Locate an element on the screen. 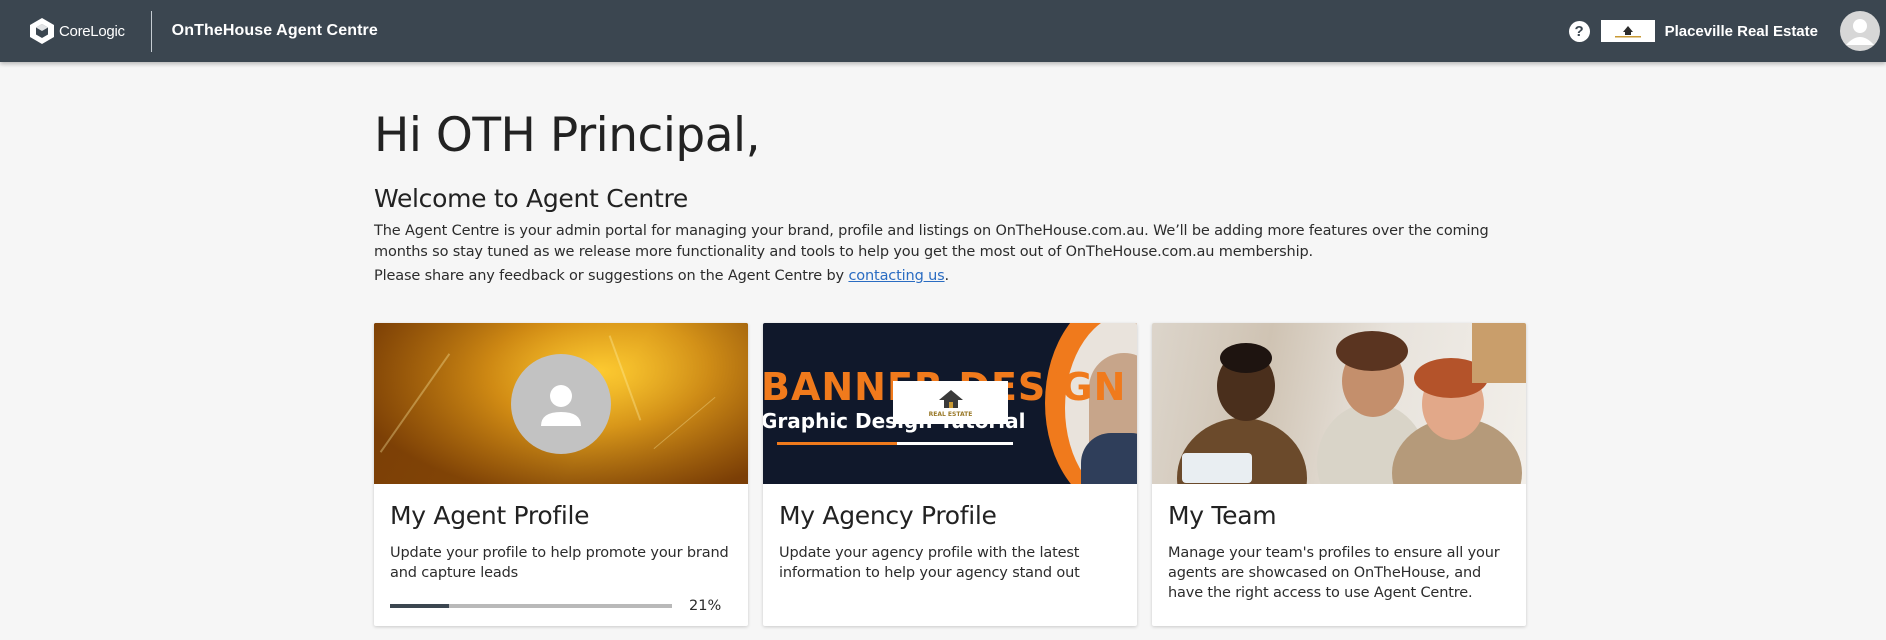 The height and width of the screenshot is (640, 1886). agency-logo is located at coordinates (1627, 31).